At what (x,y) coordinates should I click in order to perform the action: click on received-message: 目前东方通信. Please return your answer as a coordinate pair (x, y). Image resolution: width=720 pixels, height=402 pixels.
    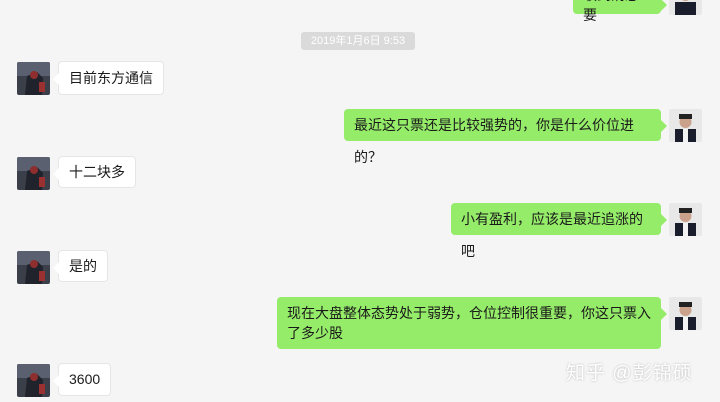
    Looking at the image, I should click on (108, 78).